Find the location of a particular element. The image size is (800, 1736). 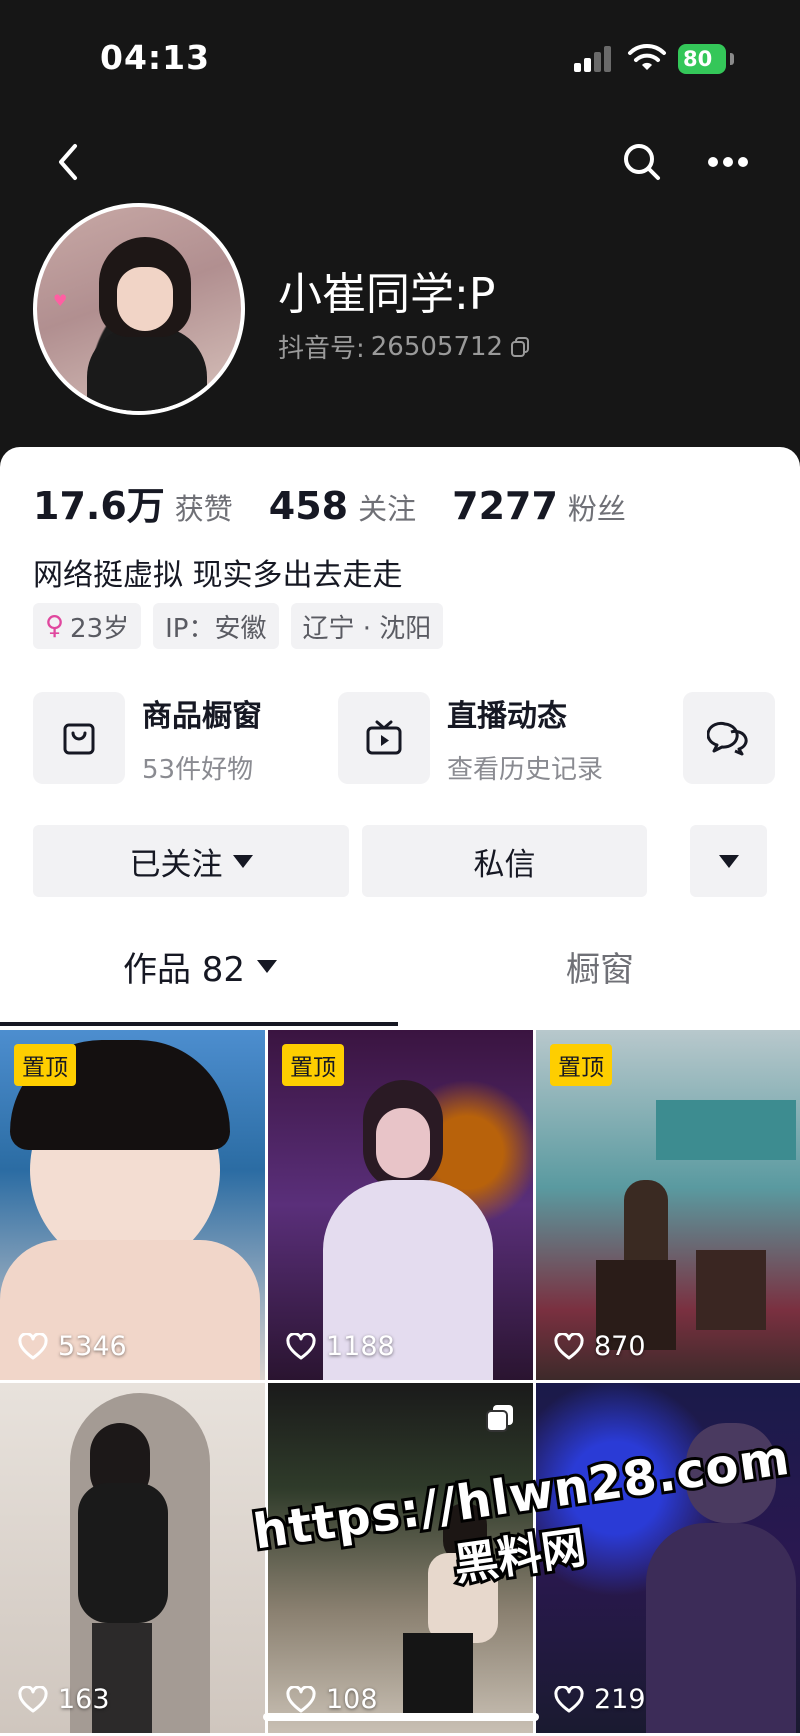

profile-tags: ♀ 23岁 IP：安徽 辽宁 · 沈阳 is located at coordinates (238, 626).